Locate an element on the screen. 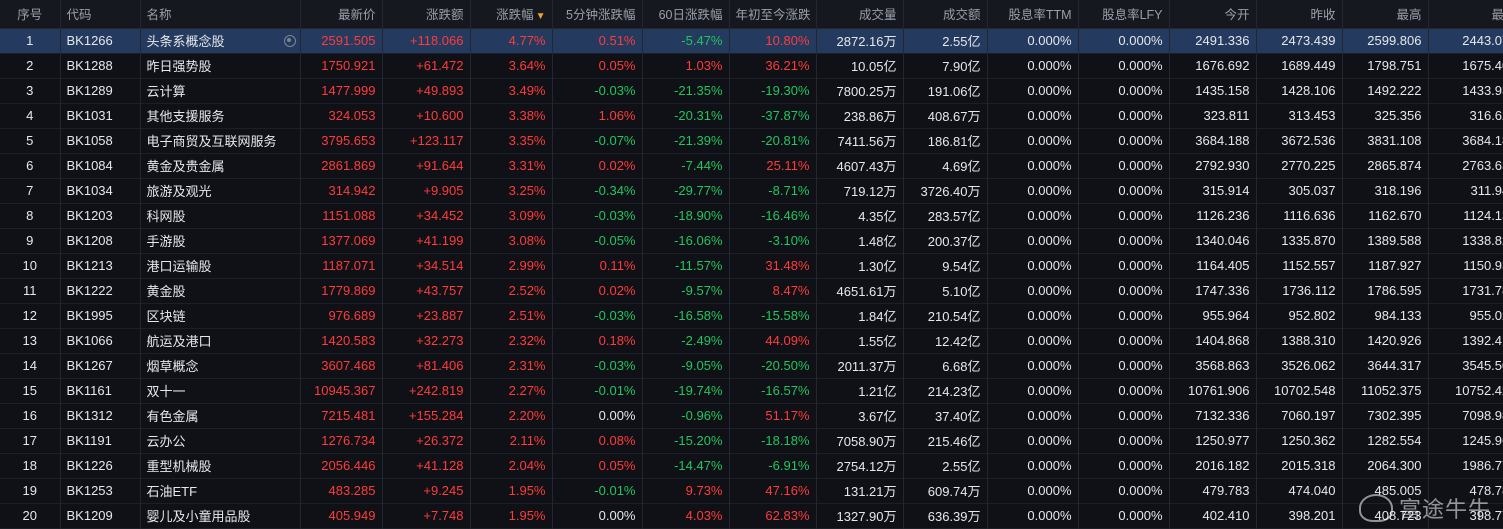  header-label: 涨跌额 is located at coordinates (444, 15).